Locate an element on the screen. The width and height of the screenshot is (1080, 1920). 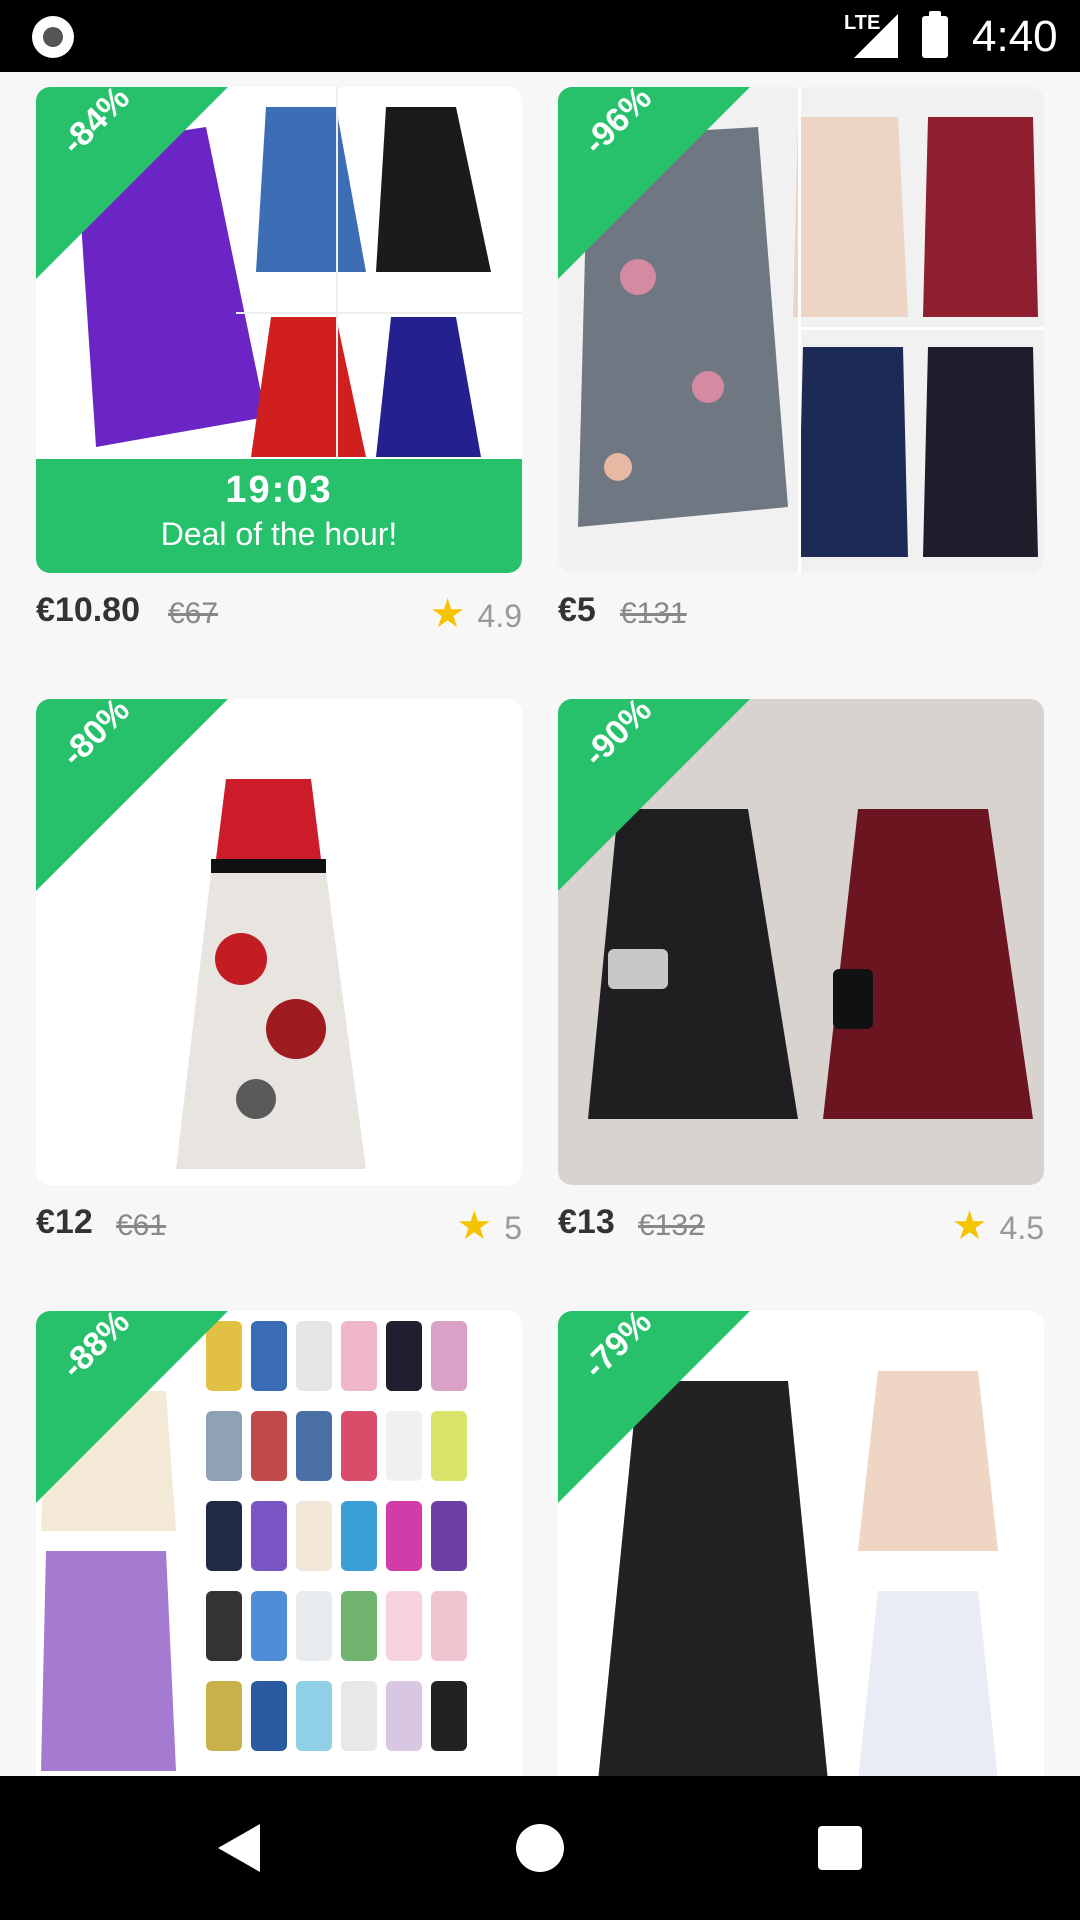
record-icon is located at coordinates (53, 37).